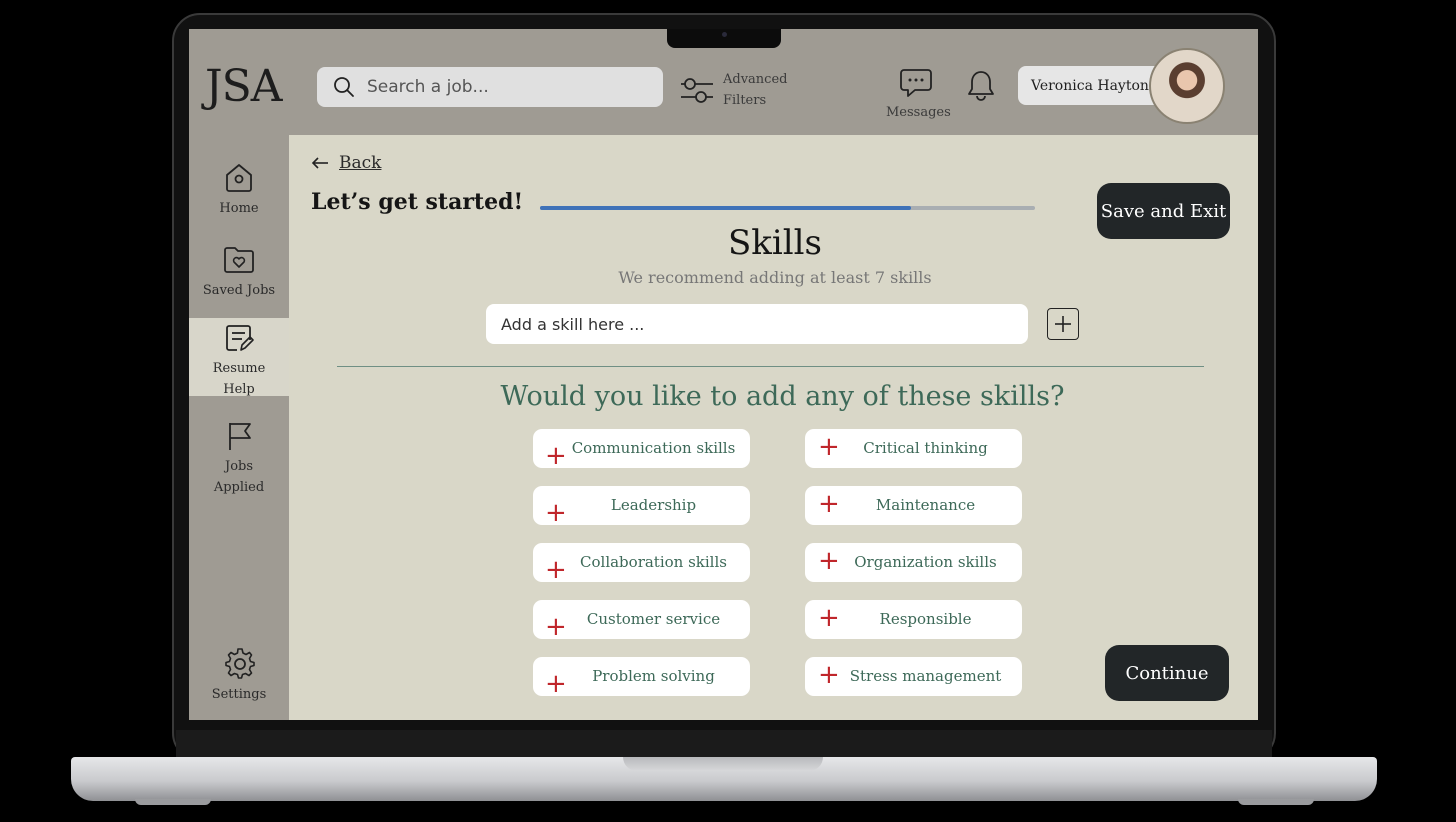 The width and height of the screenshot is (1456, 822). What do you see at coordinates (916, 83) in the screenshot?
I see `chat-bubble-icon` at bounding box center [916, 83].